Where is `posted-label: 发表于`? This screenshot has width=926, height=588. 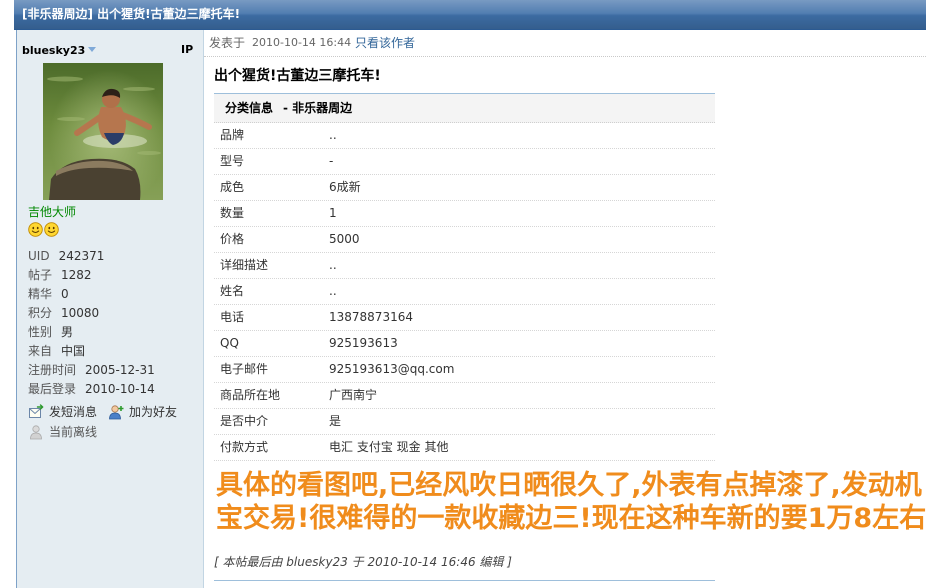 posted-label: 发表于 is located at coordinates (227, 43).